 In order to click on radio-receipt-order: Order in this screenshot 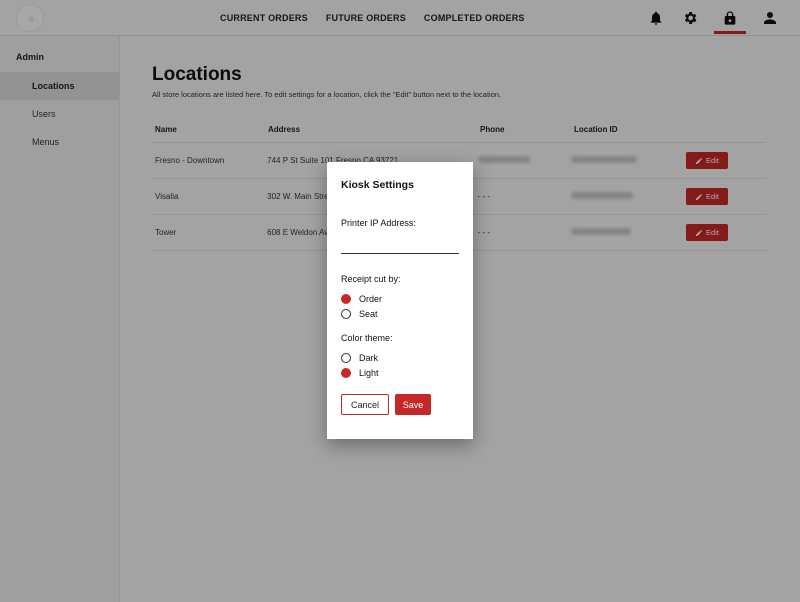, I will do `click(400, 298)`.